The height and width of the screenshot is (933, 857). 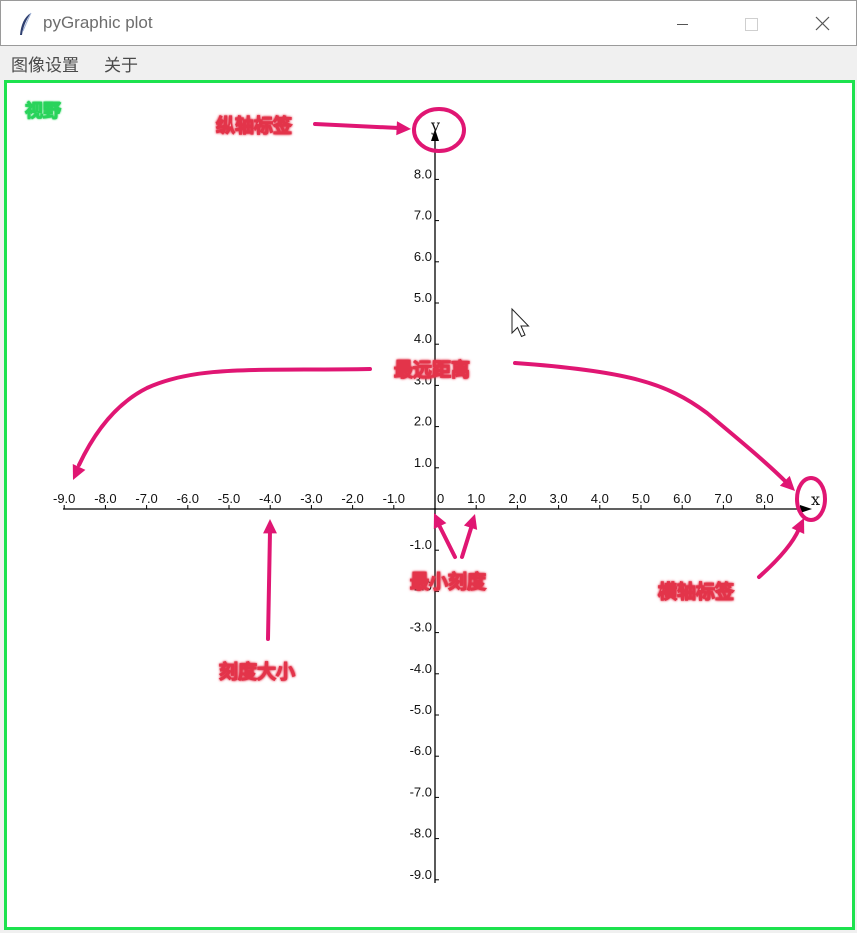 What do you see at coordinates (440, 498) in the screenshot?
I see `origin-label: 0` at bounding box center [440, 498].